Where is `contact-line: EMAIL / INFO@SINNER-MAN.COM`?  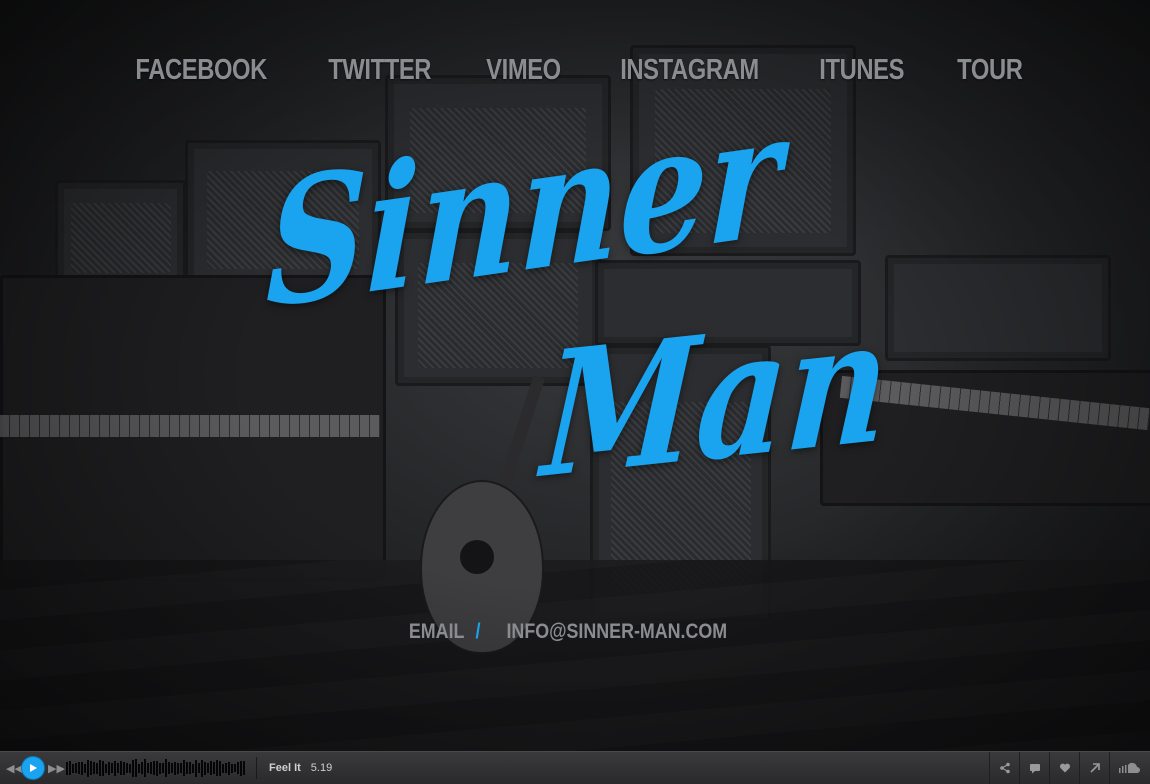
contact-line: EMAIL / INFO@SINNER-MAN.COM is located at coordinates (575, 632).